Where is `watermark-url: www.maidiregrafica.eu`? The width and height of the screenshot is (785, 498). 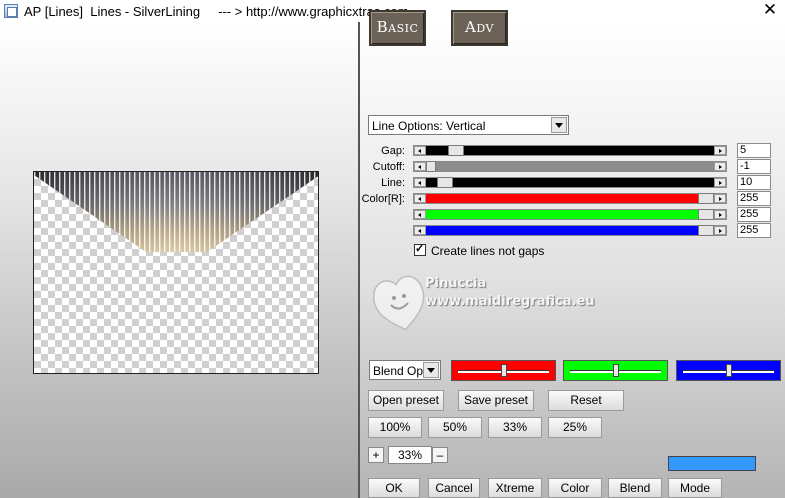
watermark-url: www.maidiregrafica.eu is located at coordinates (510, 301).